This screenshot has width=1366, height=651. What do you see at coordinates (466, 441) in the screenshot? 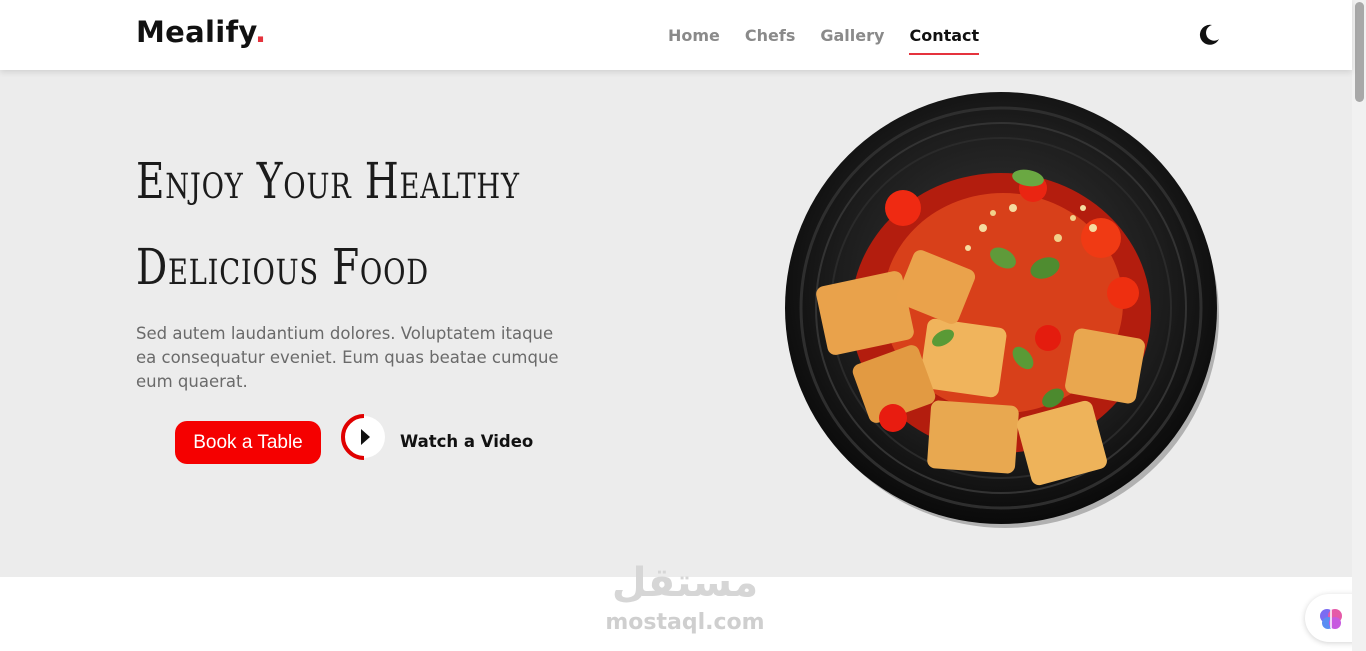
I see `watch-video-link: Watch a Video` at bounding box center [466, 441].